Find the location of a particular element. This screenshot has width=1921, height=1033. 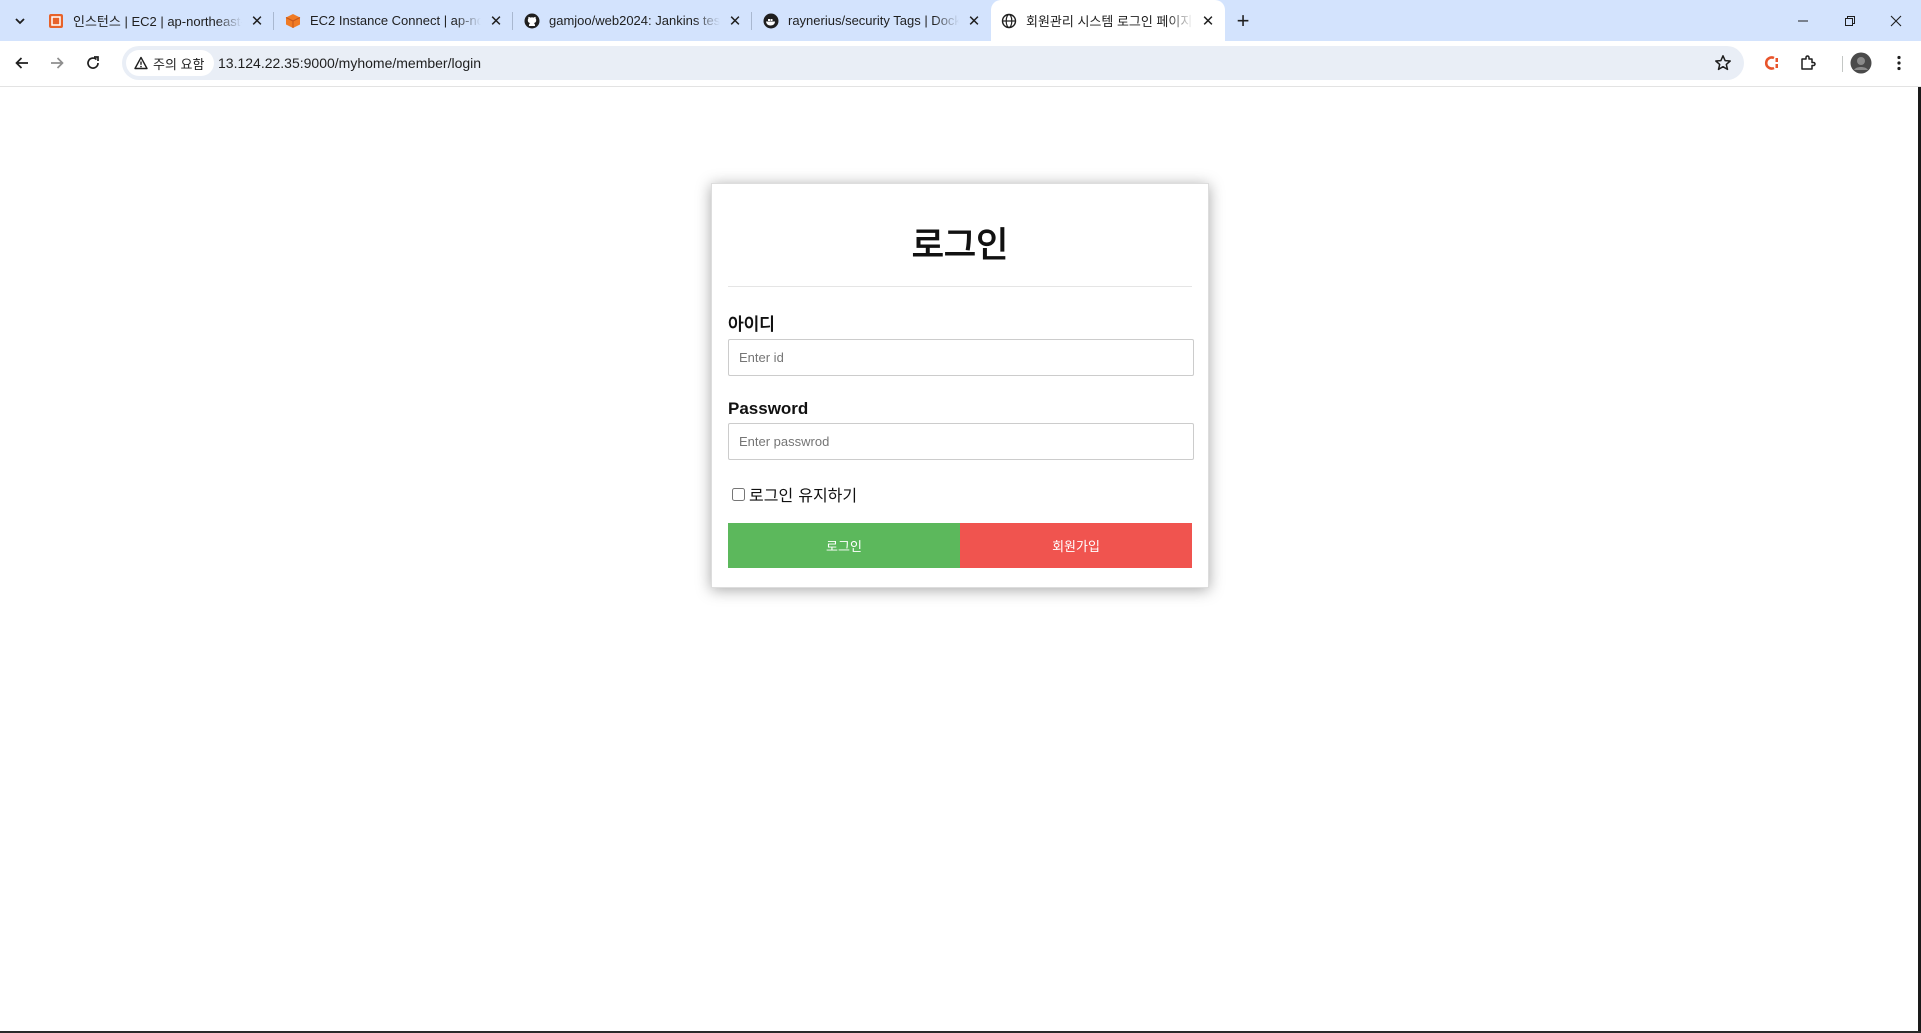

extension-c-icon is located at coordinates (1771, 63).